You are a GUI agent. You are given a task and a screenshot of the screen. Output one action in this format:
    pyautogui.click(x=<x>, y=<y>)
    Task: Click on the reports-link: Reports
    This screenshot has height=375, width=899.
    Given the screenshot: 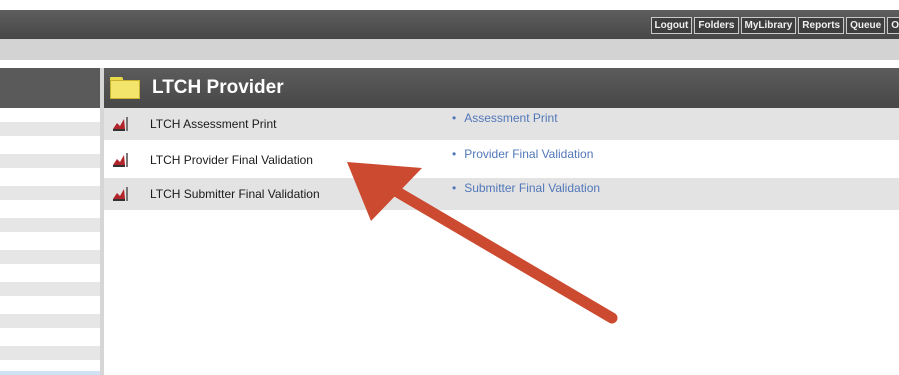 What is the action you would take?
    pyautogui.click(x=821, y=25)
    